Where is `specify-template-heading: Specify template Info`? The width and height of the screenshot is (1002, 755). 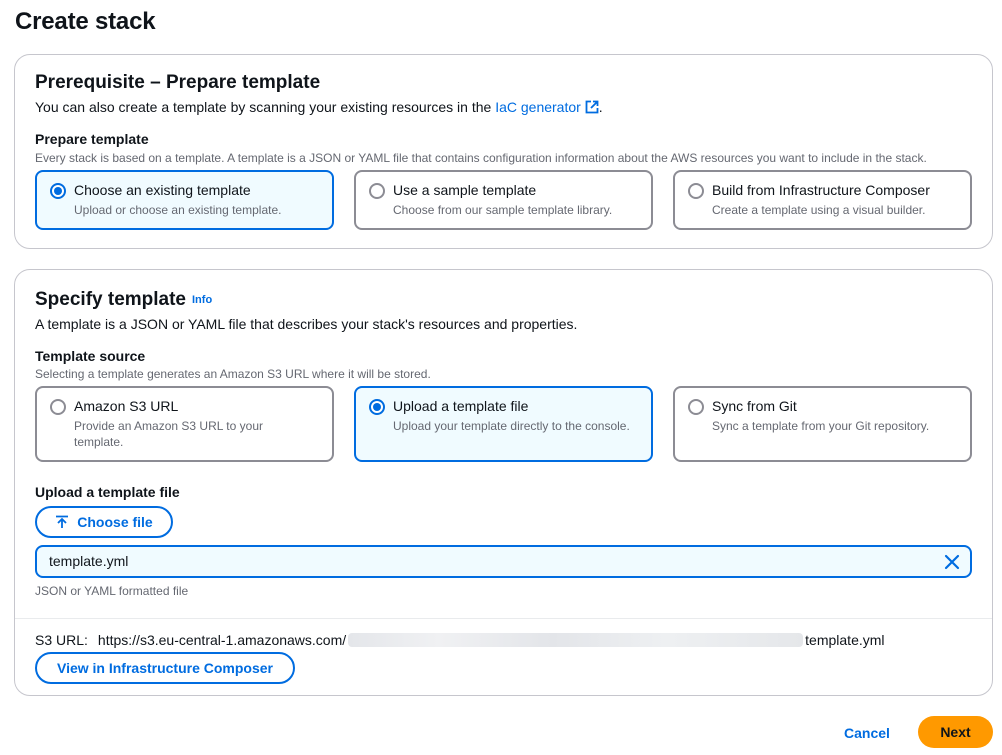 specify-template-heading: Specify template Info is located at coordinates (123, 300).